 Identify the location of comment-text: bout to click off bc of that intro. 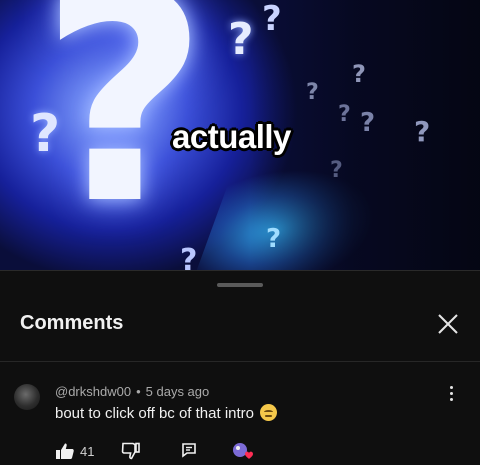
(154, 413).